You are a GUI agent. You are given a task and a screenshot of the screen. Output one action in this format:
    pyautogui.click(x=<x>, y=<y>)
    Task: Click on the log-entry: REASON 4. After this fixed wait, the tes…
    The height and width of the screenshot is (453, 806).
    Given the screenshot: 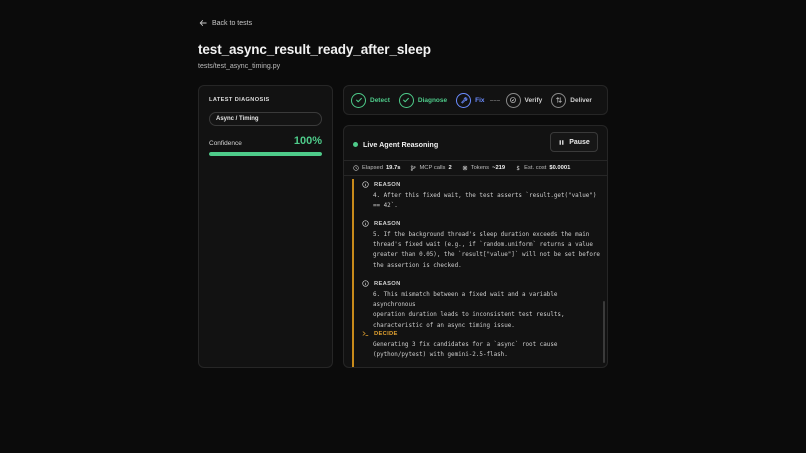 What is the action you would take?
    pyautogui.click(x=481, y=196)
    